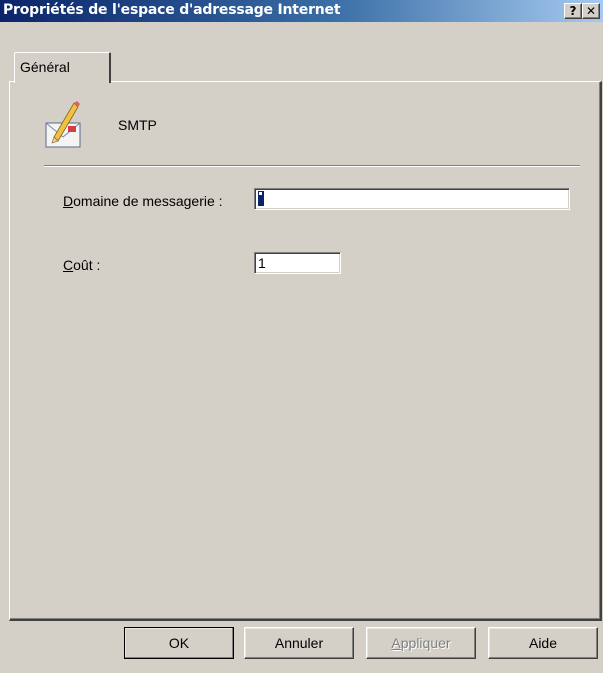 The image size is (603, 673). Describe the element at coordinates (137, 125) in the screenshot. I see `service-name: SMTP` at that location.